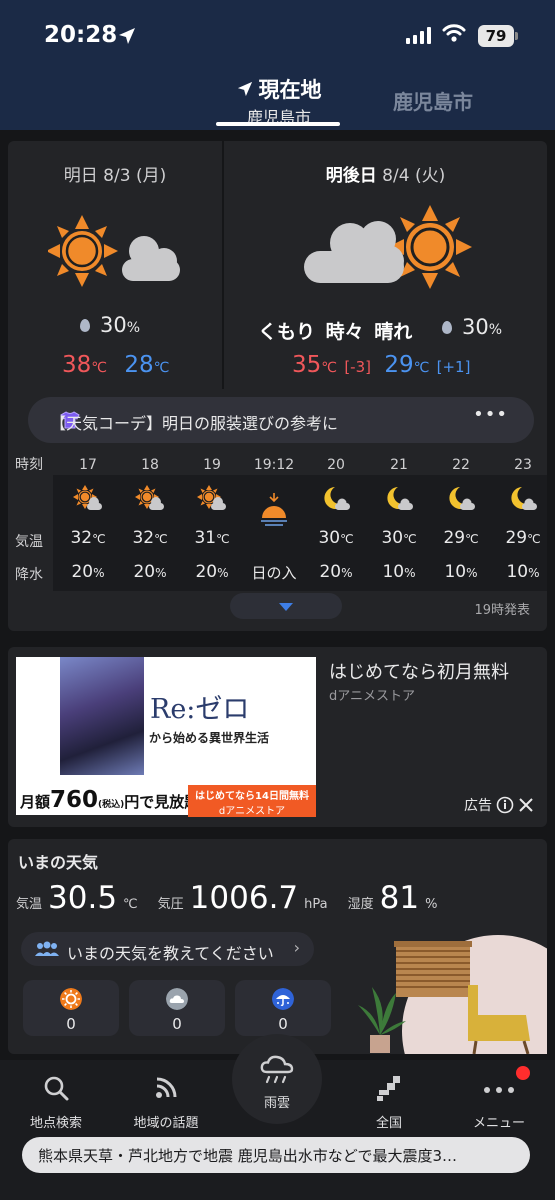 The image size is (555, 1200). Describe the element at coordinates (139, 365) in the screenshot. I see `tomorrow-low: 28` at that location.